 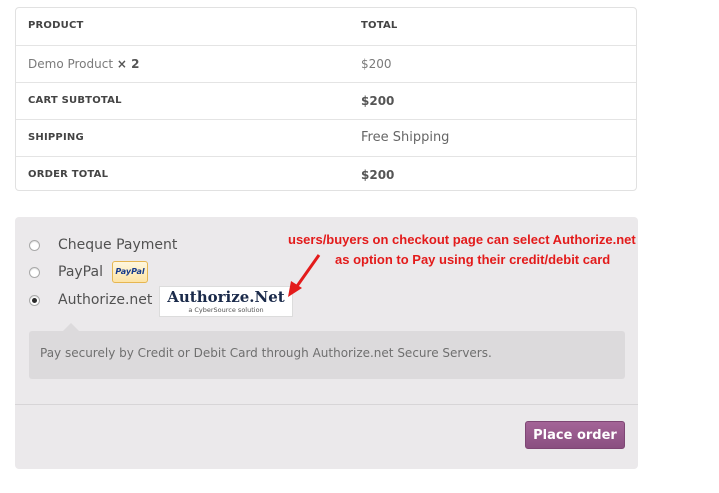 I want to click on table-row: ORDER TOTAL $200, so click(x=326, y=174).